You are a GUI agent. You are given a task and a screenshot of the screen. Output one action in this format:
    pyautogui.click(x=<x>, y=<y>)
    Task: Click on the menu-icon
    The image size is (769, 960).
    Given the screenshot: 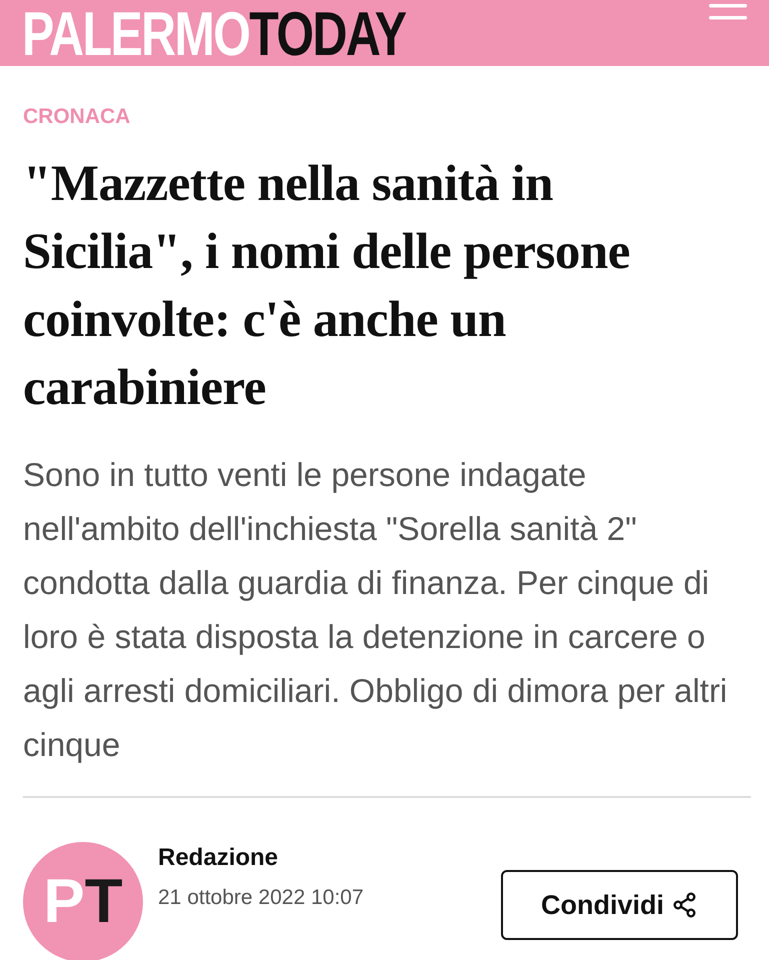 What is the action you would take?
    pyautogui.click(x=728, y=13)
    